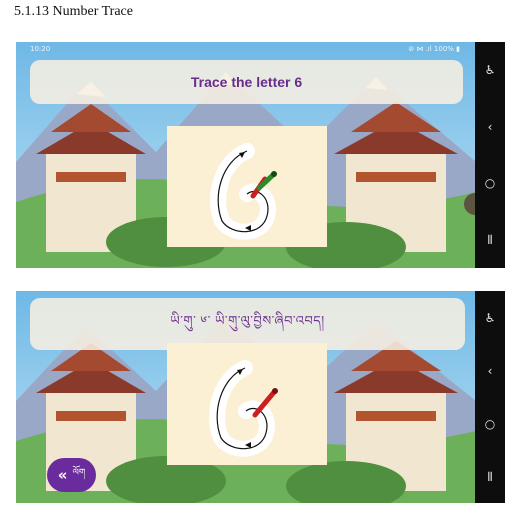 The image size is (512, 528). I want to click on back-button: « ལོག, so click(71, 475).